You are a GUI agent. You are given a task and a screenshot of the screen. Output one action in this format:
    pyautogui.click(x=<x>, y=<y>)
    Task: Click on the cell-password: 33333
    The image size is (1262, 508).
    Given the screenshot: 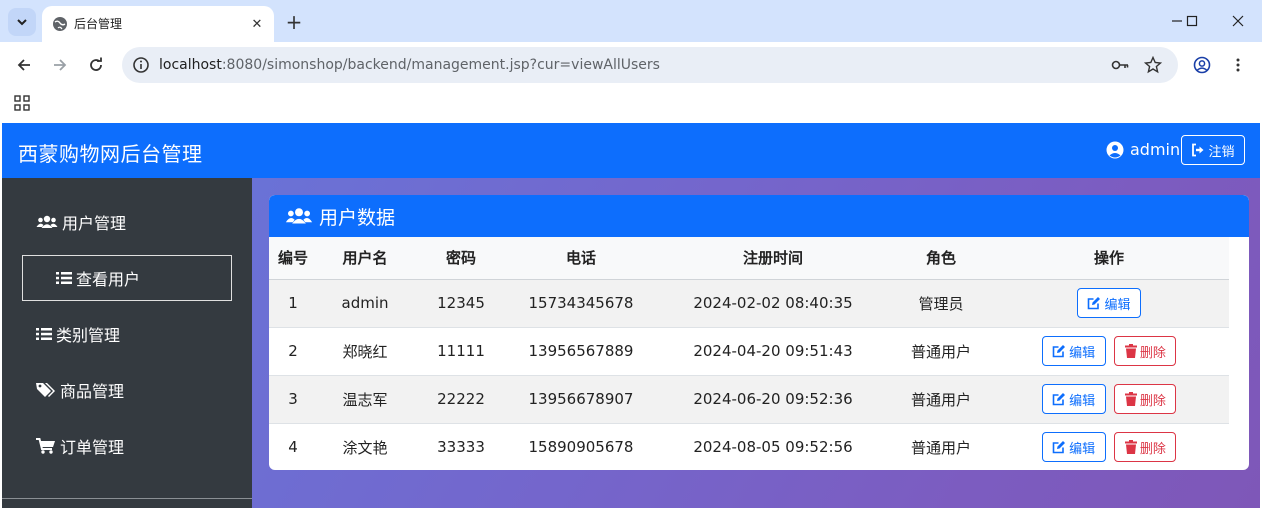 What is the action you would take?
    pyautogui.click(x=461, y=447)
    